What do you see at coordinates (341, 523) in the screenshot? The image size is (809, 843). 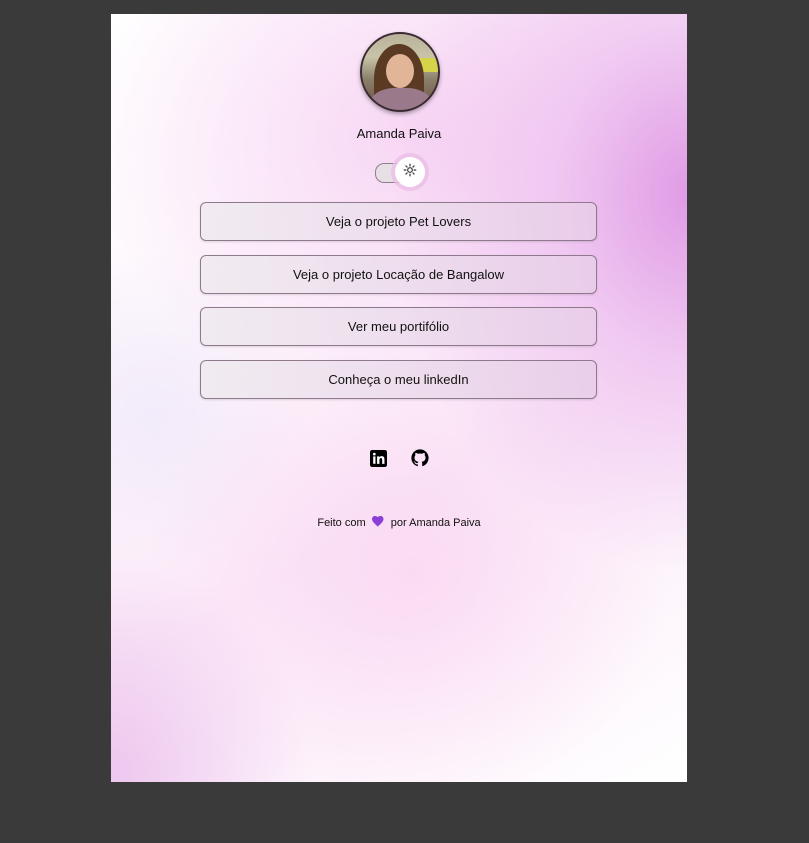 I see `footer-text-before: Feito com` at bounding box center [341, 523].